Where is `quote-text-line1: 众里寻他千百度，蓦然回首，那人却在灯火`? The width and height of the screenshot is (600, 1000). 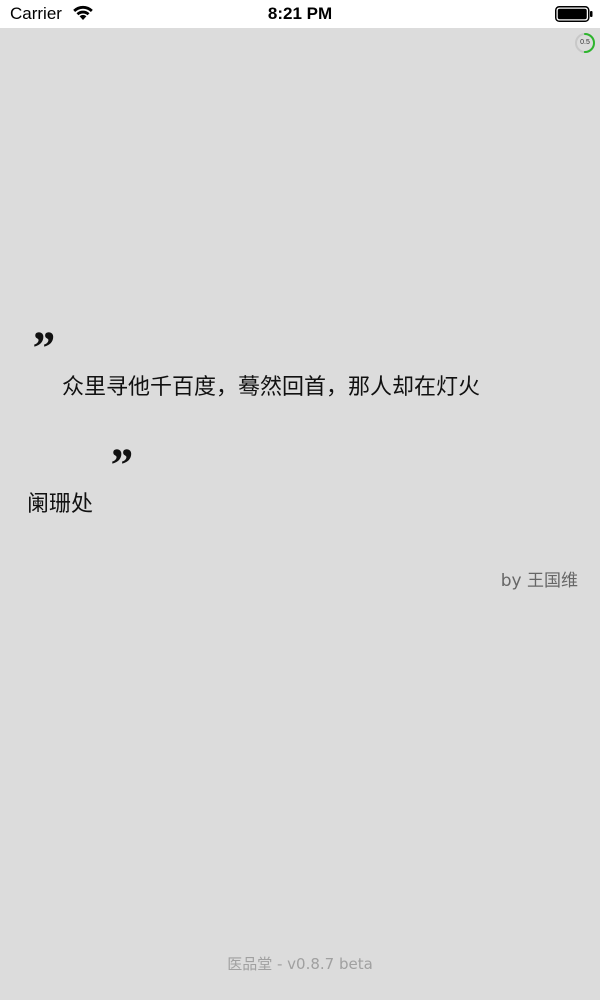 quote-text-line1: 众里寻他千百度，蓦然回首，那人却在灯火 is located at coordinates (271, 387).